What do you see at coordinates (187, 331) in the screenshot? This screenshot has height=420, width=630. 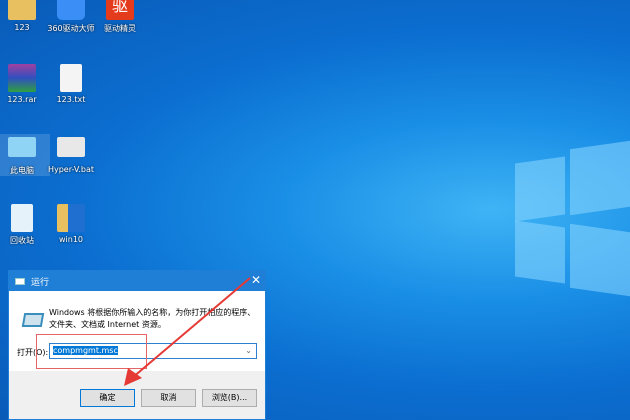 I see `annotation-arrow` at bounding box center [187, 331].